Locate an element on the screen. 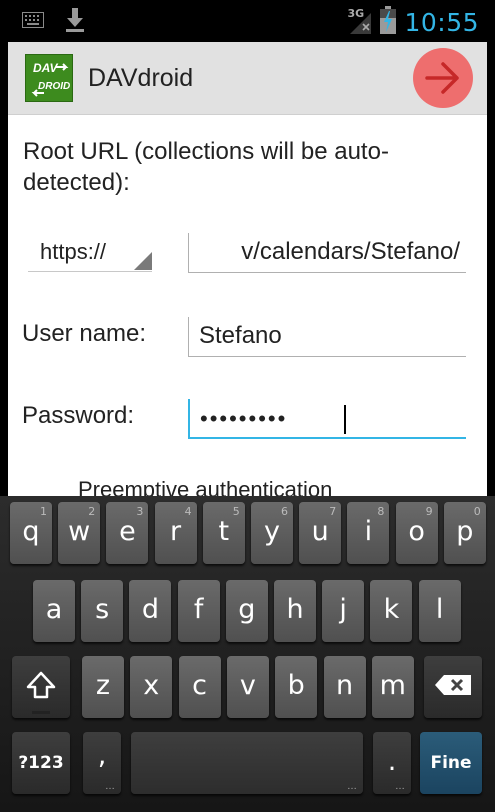 Image resolution: width=495 pixels, height=812 pixels. done-key: Fine is located at coordinates (451, 763).